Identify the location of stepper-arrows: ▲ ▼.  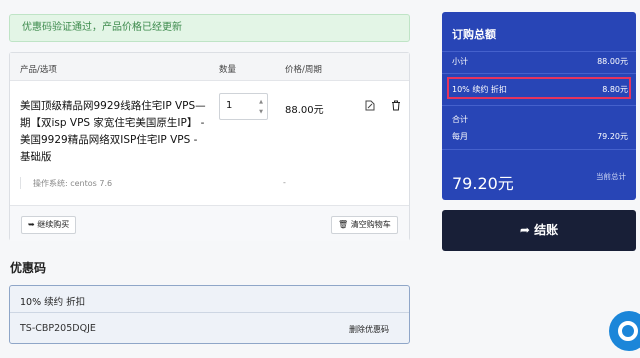
(261, 107).